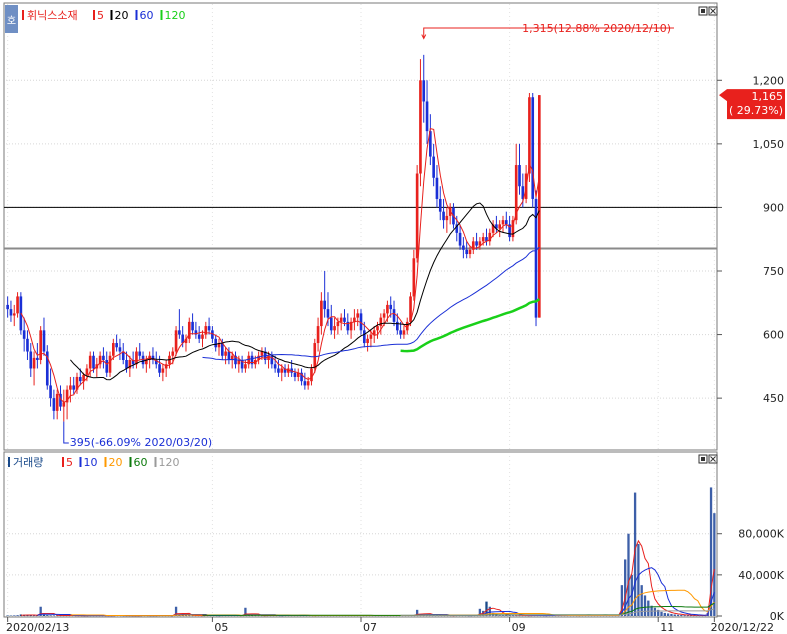 The width and height of the screenshot is (787, 634). Describe the element at coordinates (769, 80) in the screenshot. I see `price-tick-label: 1,200` at that location.